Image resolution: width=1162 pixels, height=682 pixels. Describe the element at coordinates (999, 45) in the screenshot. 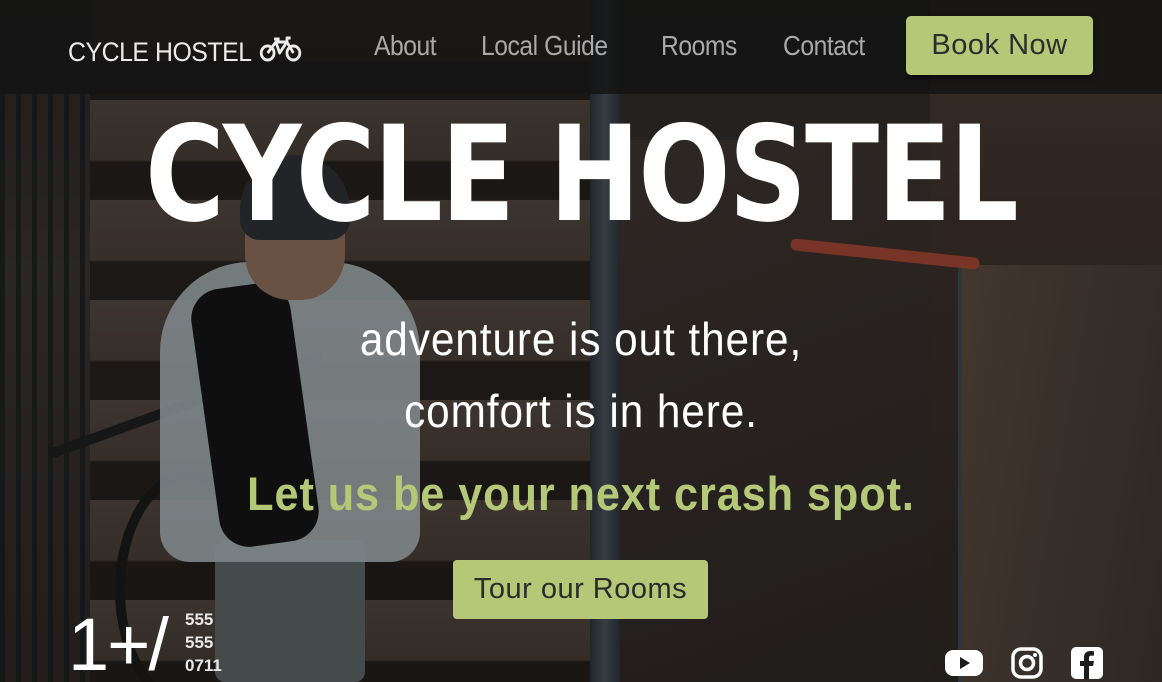

I see `book-now-button: Book Now` at that location.